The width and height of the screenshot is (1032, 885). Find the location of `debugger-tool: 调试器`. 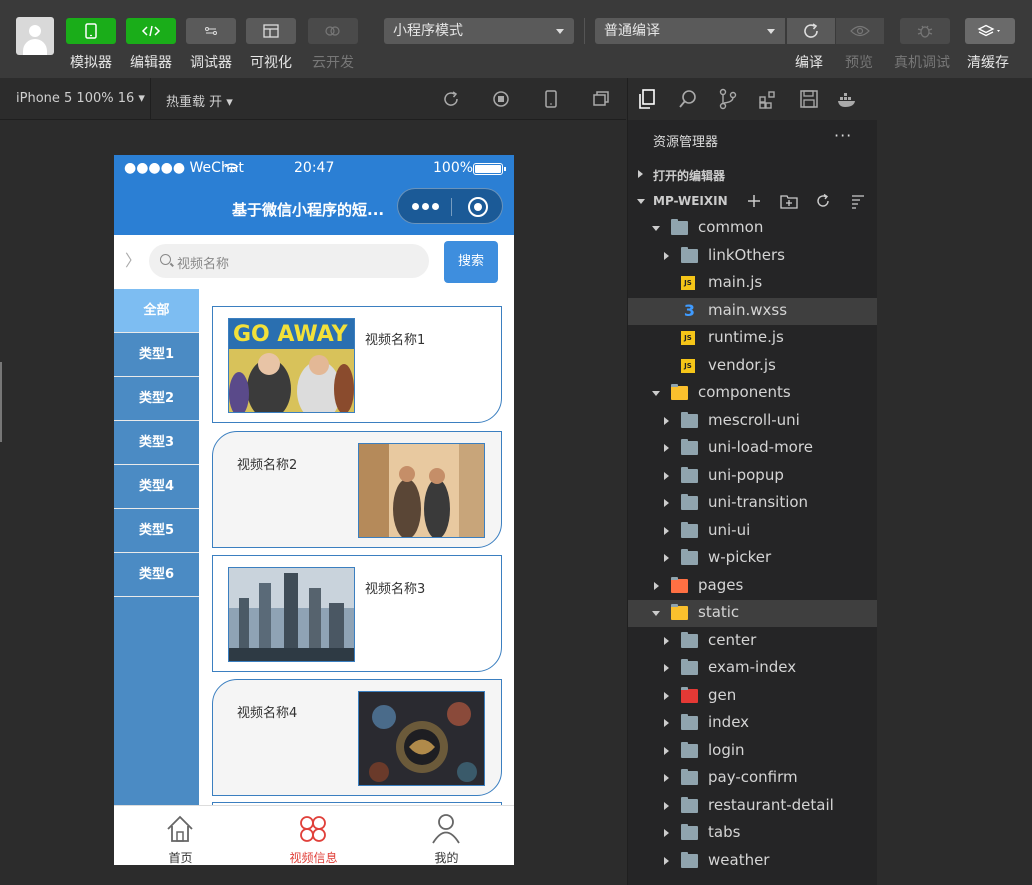

debugger-tool: 调试器 is located at coordinates (211, 45).